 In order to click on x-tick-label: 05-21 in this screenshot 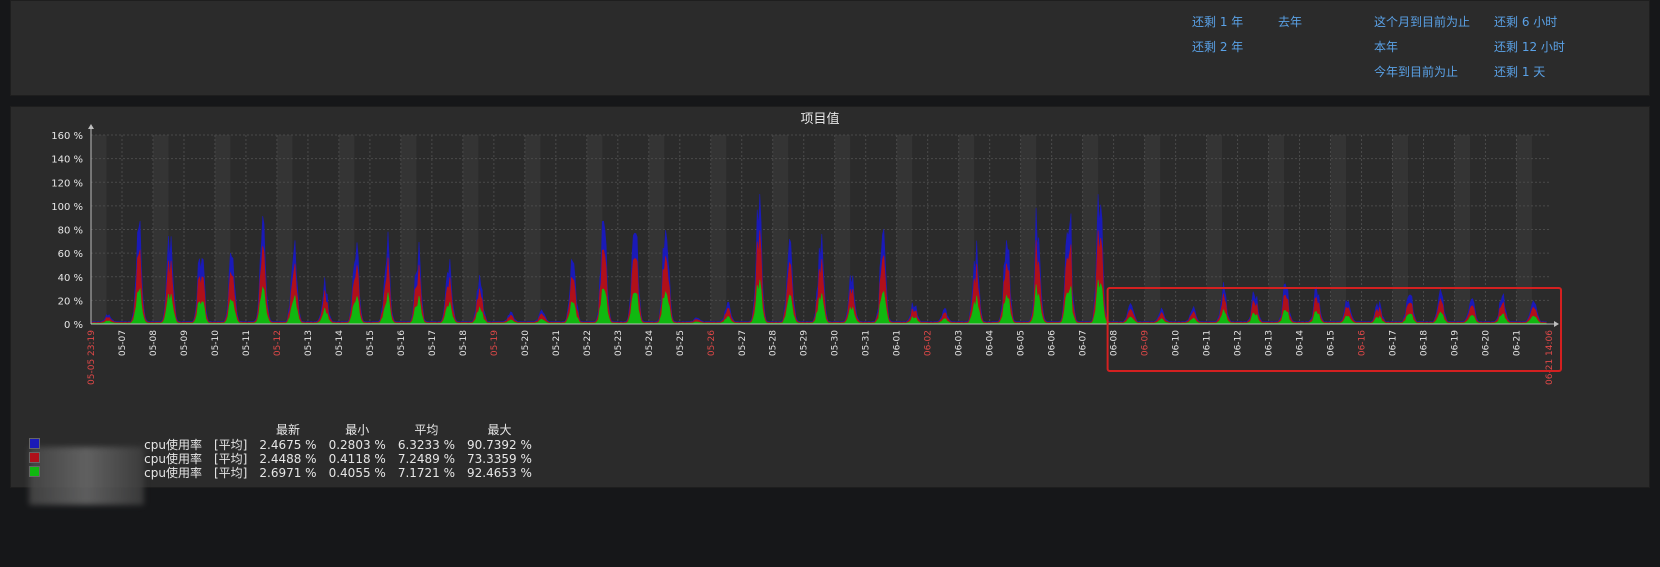, I will do `click(557, 343)`.